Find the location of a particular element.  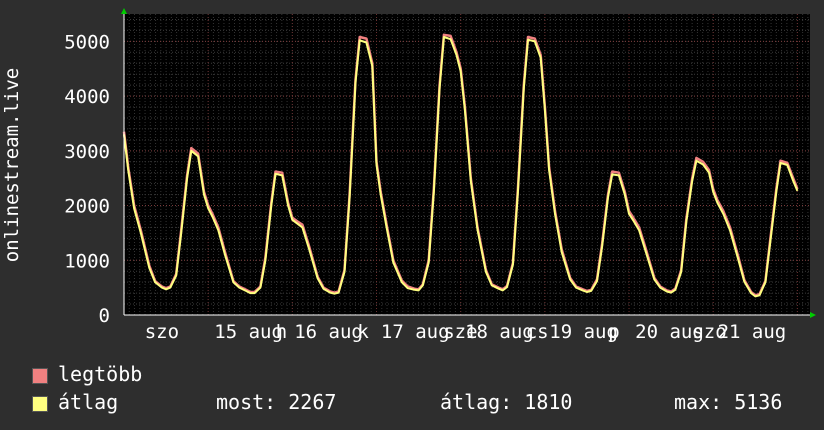

y-axis-label: onlinestream.live is located at coordinates (12, 165).